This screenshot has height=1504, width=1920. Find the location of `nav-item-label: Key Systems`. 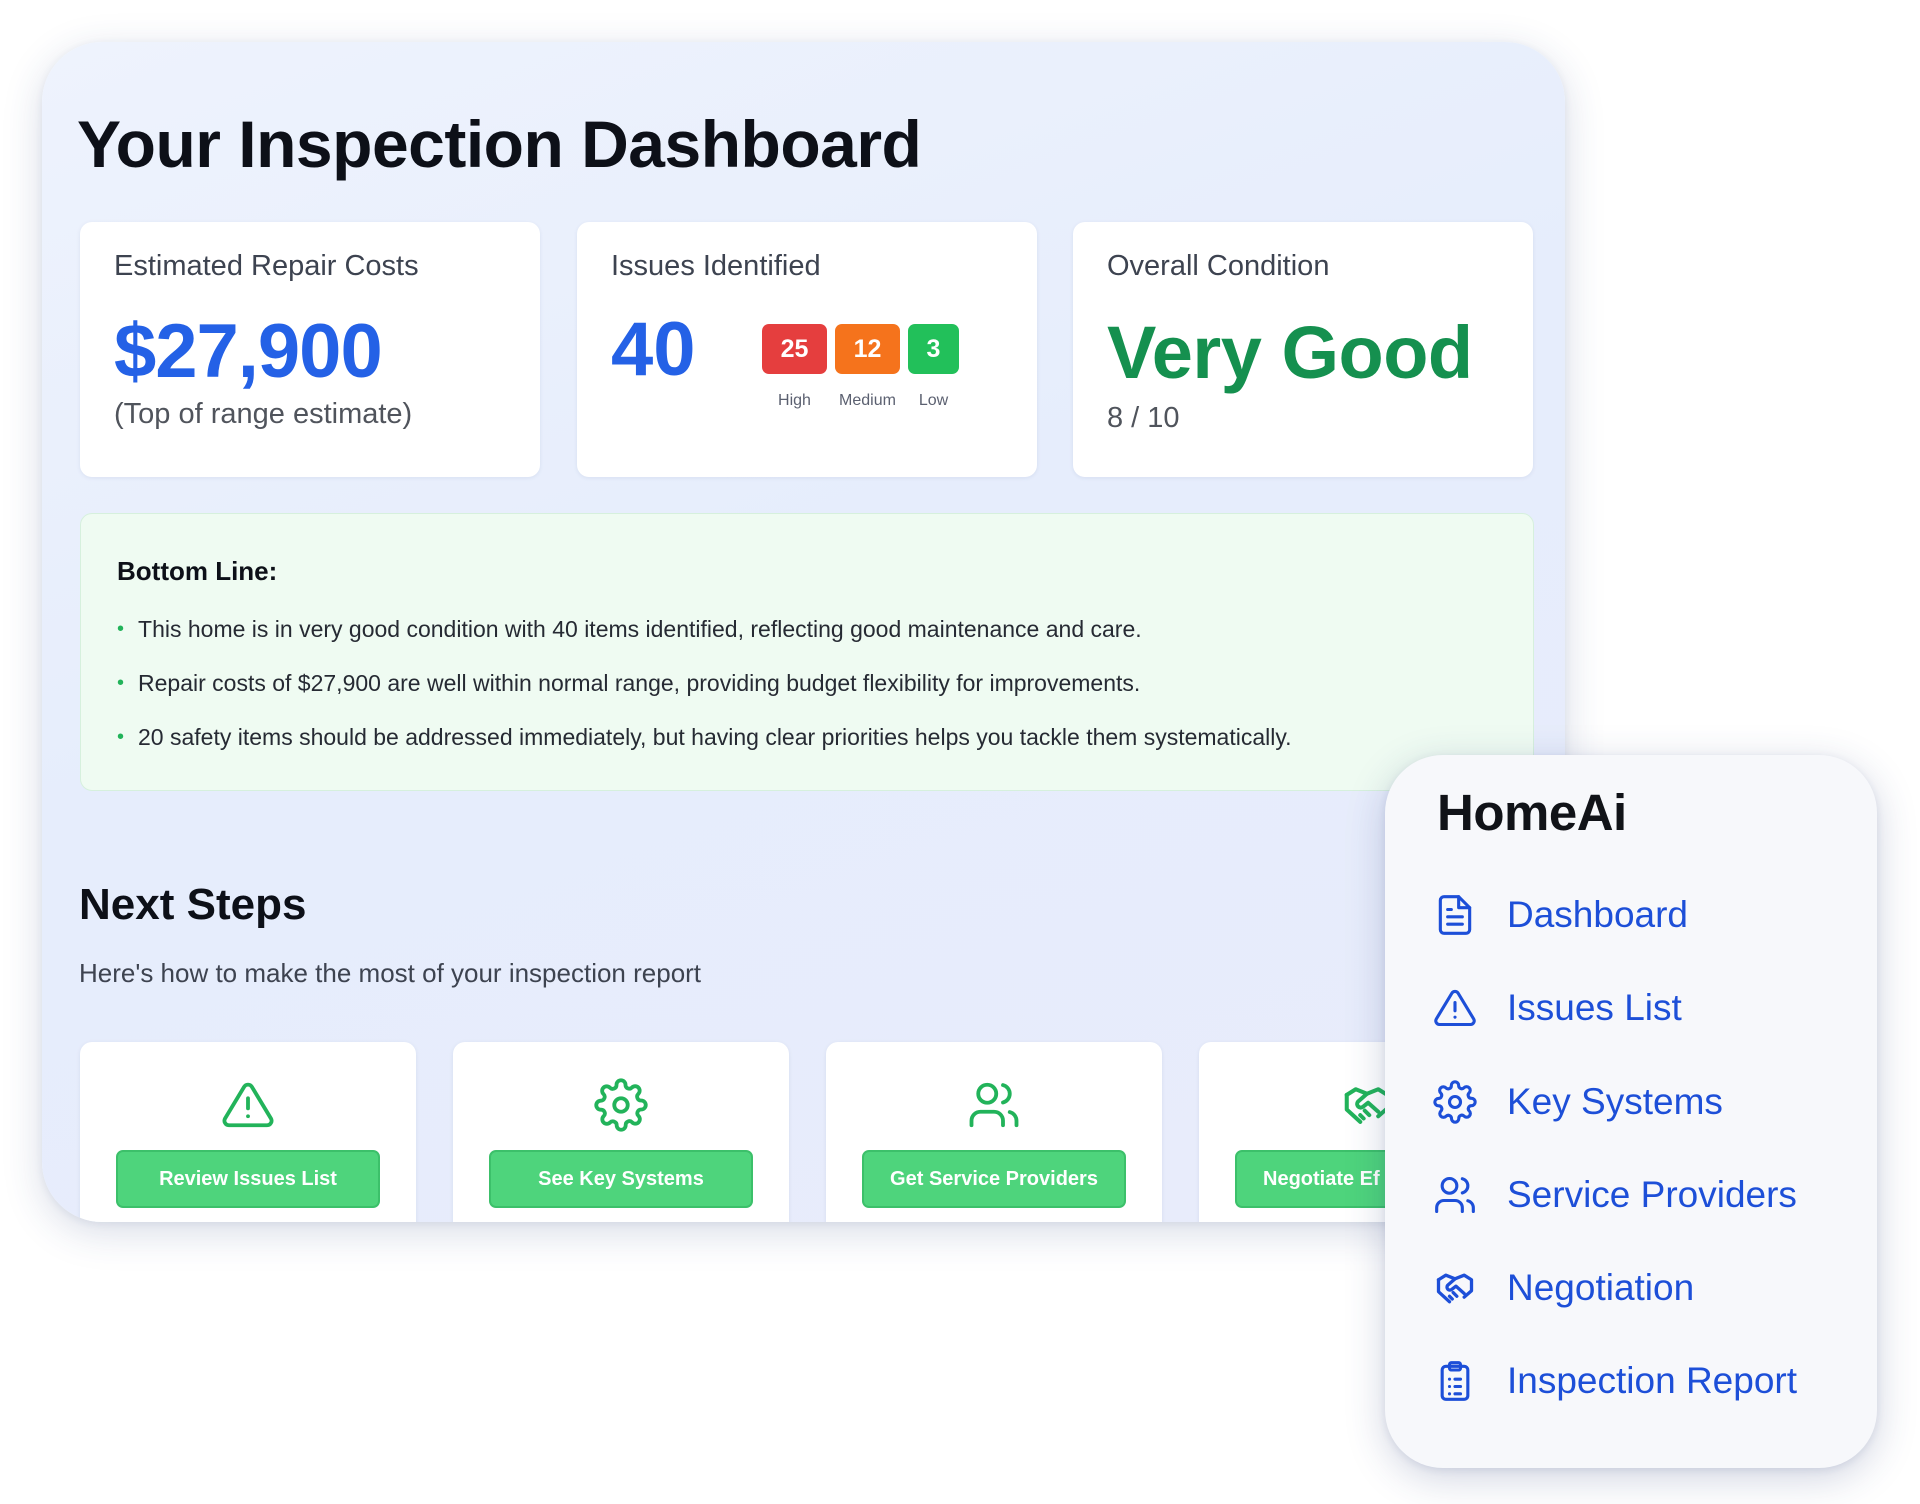

nav-item-label: Key Systems is located at coordinates (1615, 1101).